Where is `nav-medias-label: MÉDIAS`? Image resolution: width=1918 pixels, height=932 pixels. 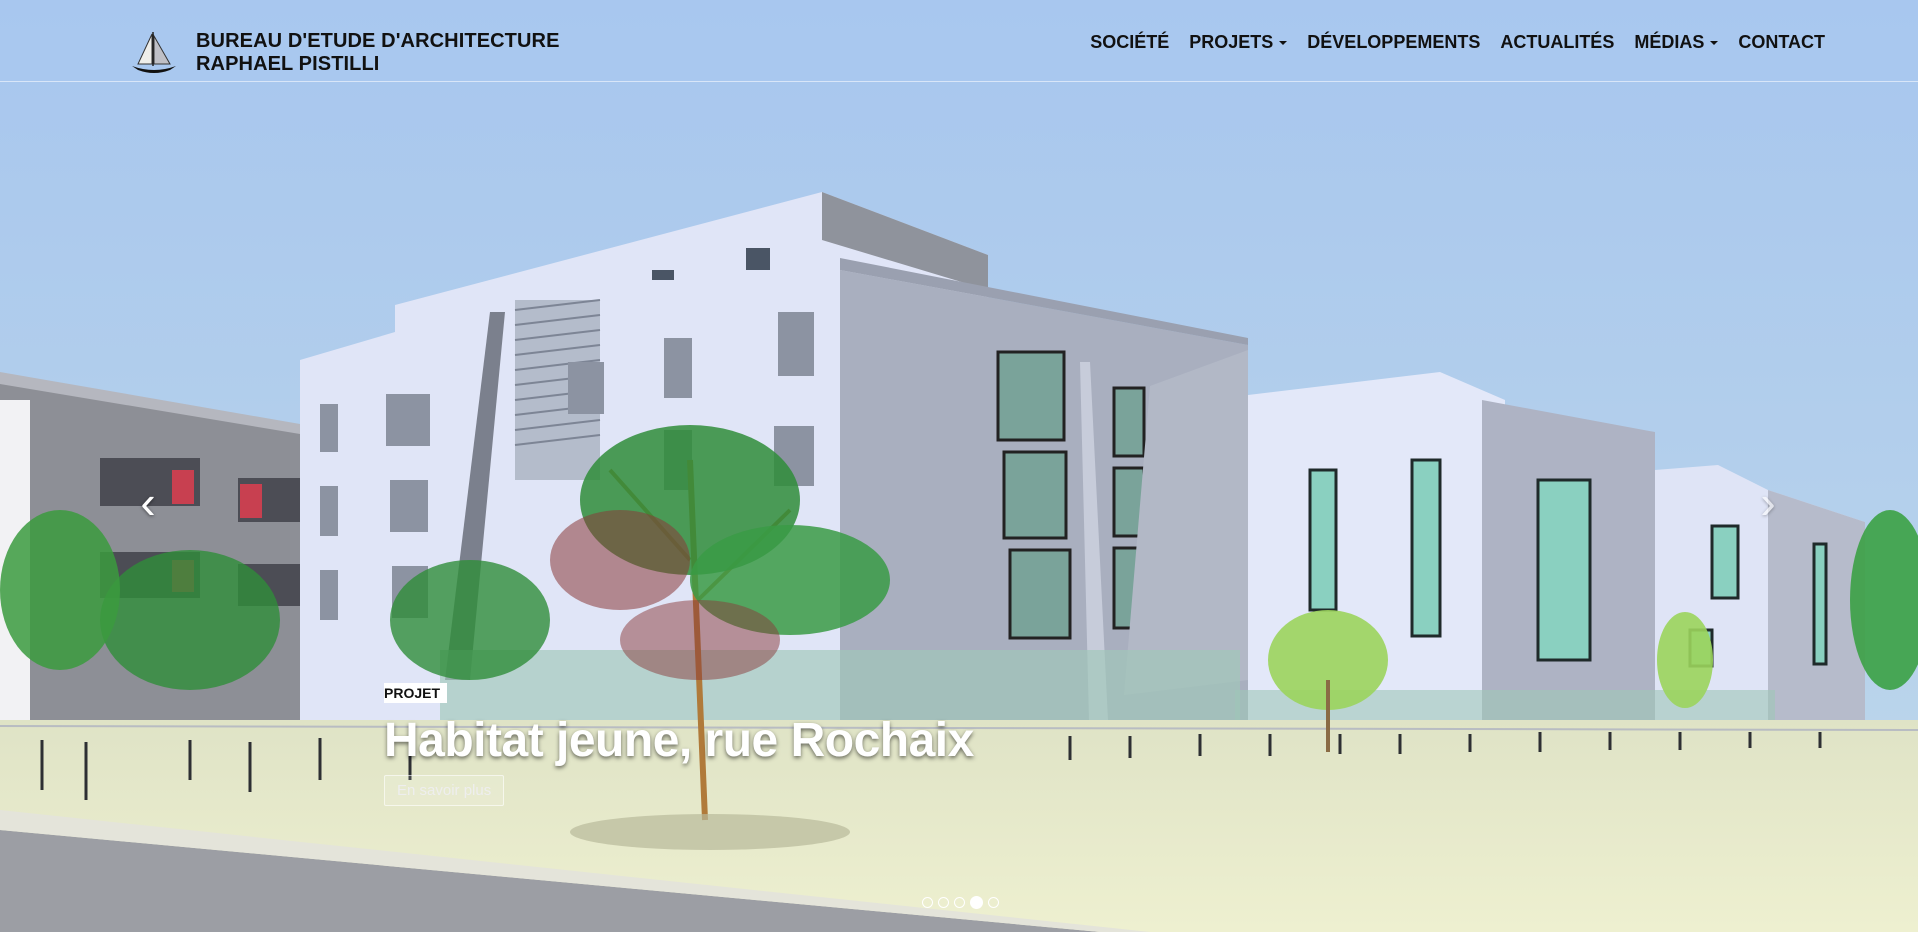
nav-medias-label: MÉDIAS is located at coordinates (1669, 42).